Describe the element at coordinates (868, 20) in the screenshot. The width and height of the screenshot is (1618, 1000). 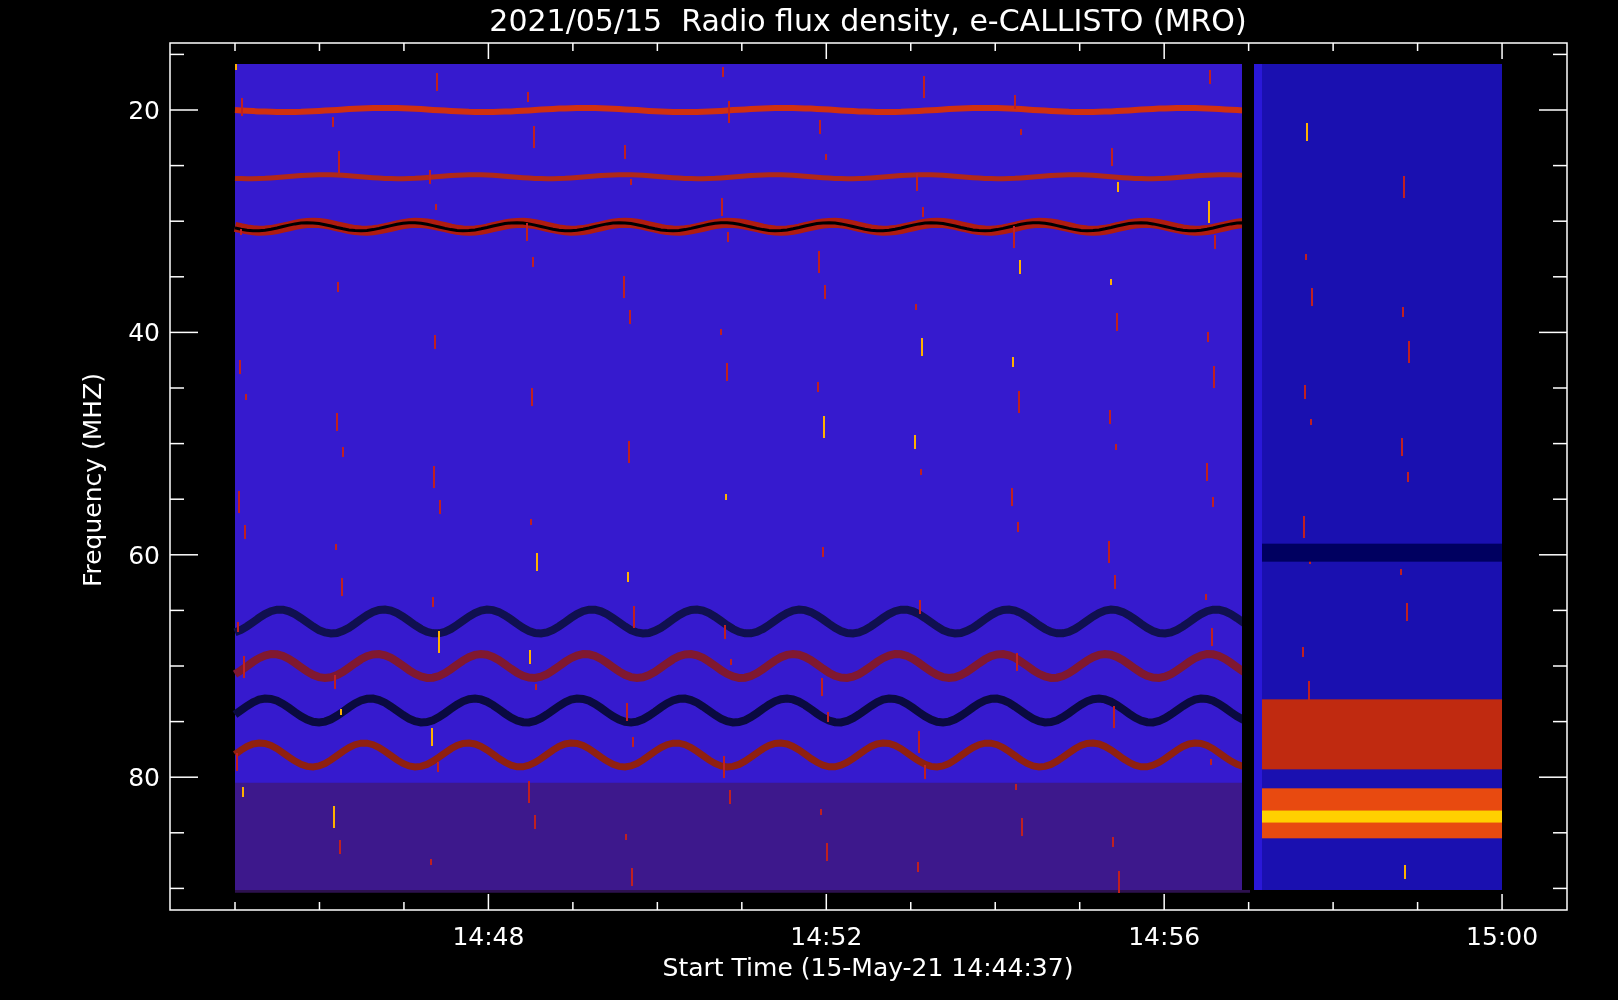
I see `chart-title: 2021/05/15 Radio flux density, e-CALLISTO (MRO)` at that location.